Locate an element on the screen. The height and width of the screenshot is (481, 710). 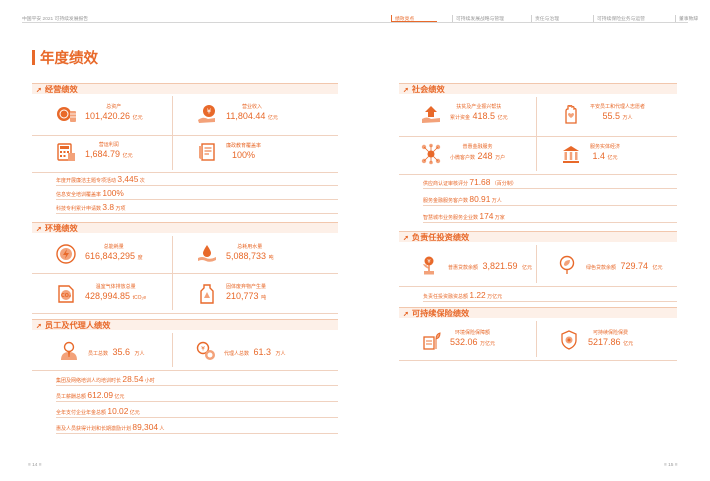
business-line-2: 信息安全培训覆盖率 100% is located at coordinates (197, 193).